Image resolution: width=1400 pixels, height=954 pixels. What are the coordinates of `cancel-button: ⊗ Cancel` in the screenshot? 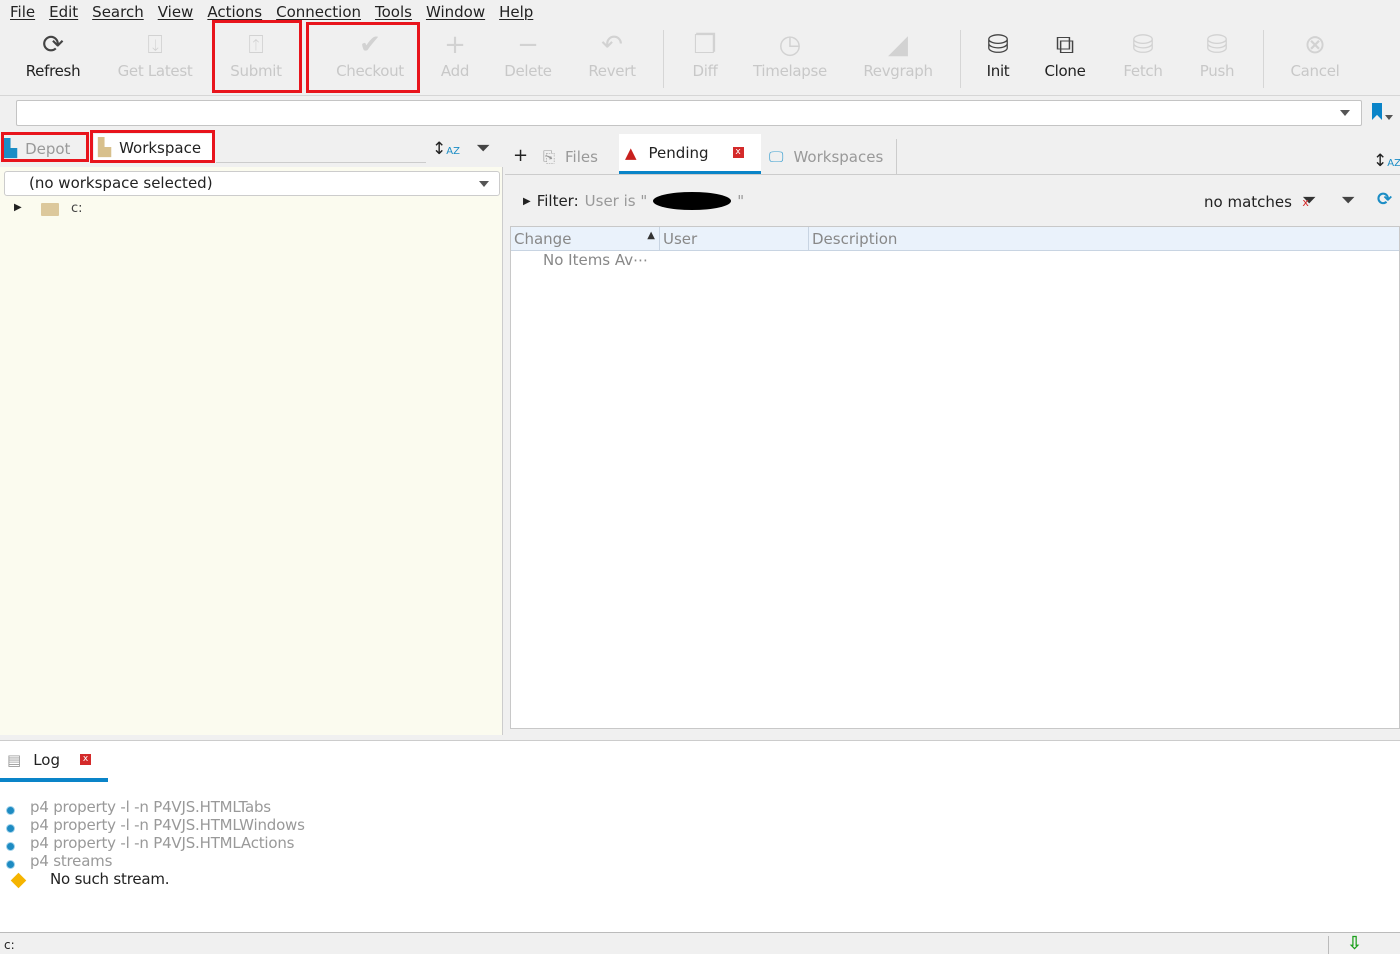 It's located at (1314, 59).